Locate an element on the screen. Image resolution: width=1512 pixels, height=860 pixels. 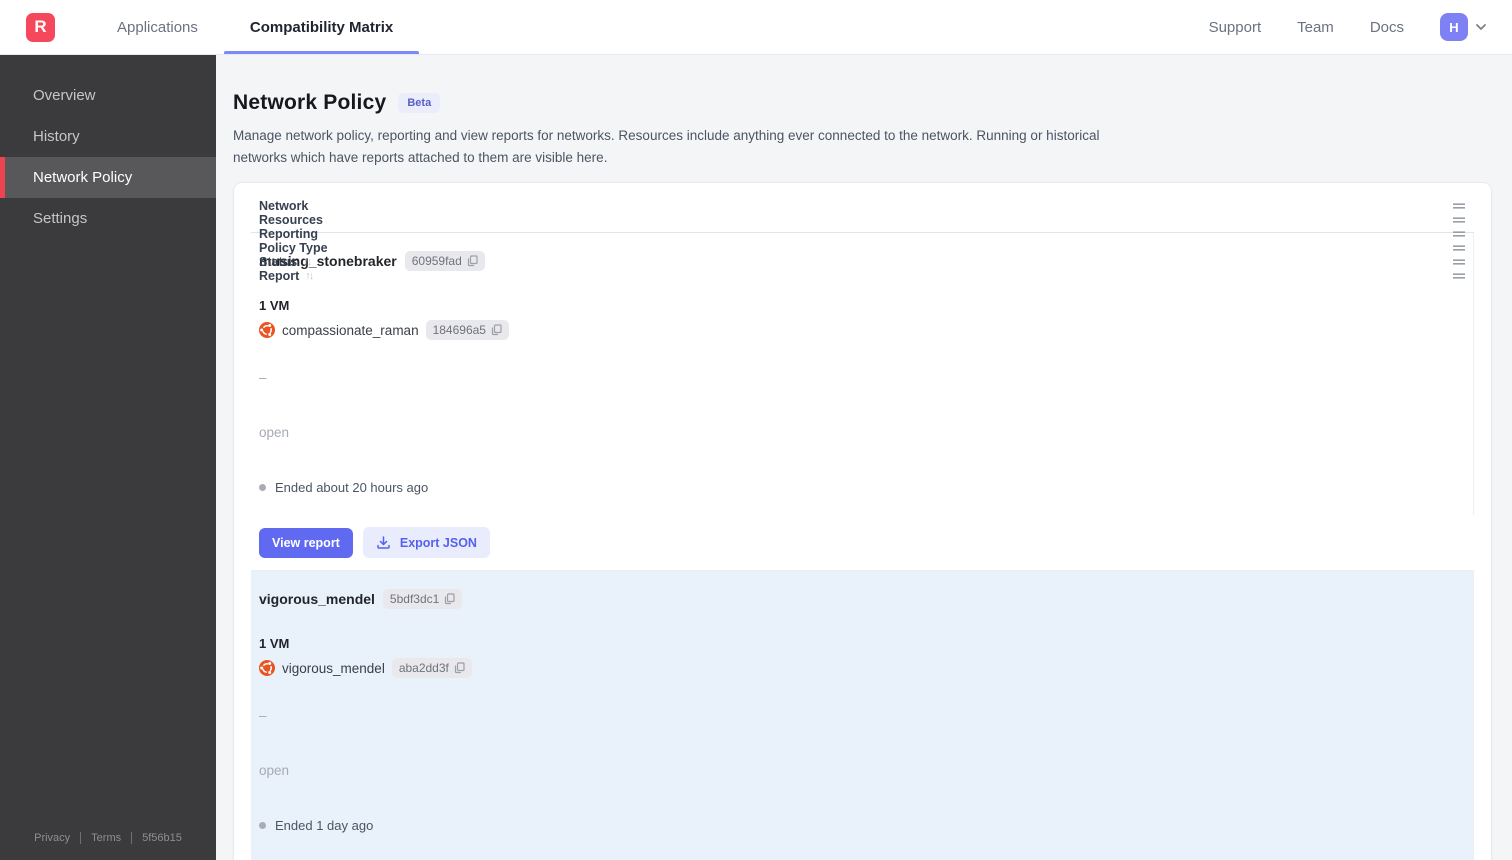
resources-cell: 1 VM compassionate_raman 184696a5 is located at coordinates (862, 319).